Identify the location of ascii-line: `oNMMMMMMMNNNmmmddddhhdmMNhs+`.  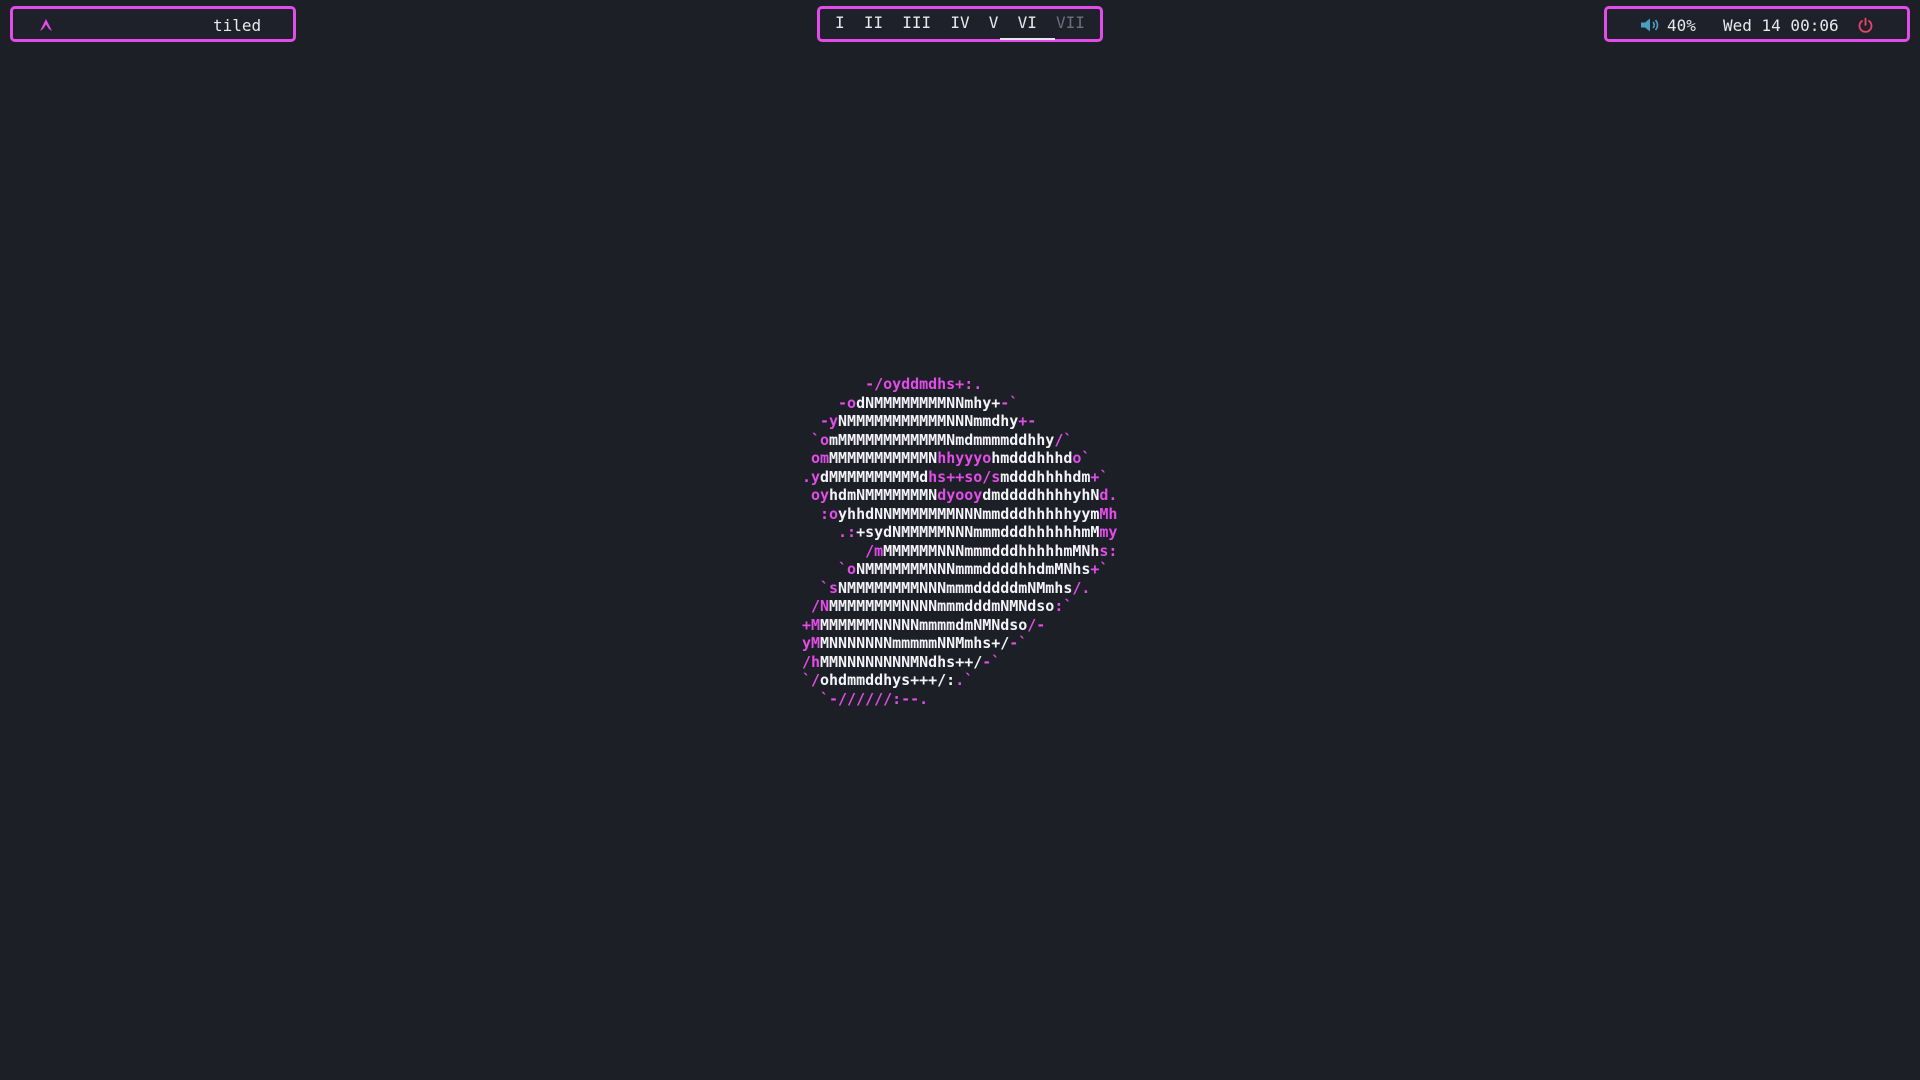
(955, 569).